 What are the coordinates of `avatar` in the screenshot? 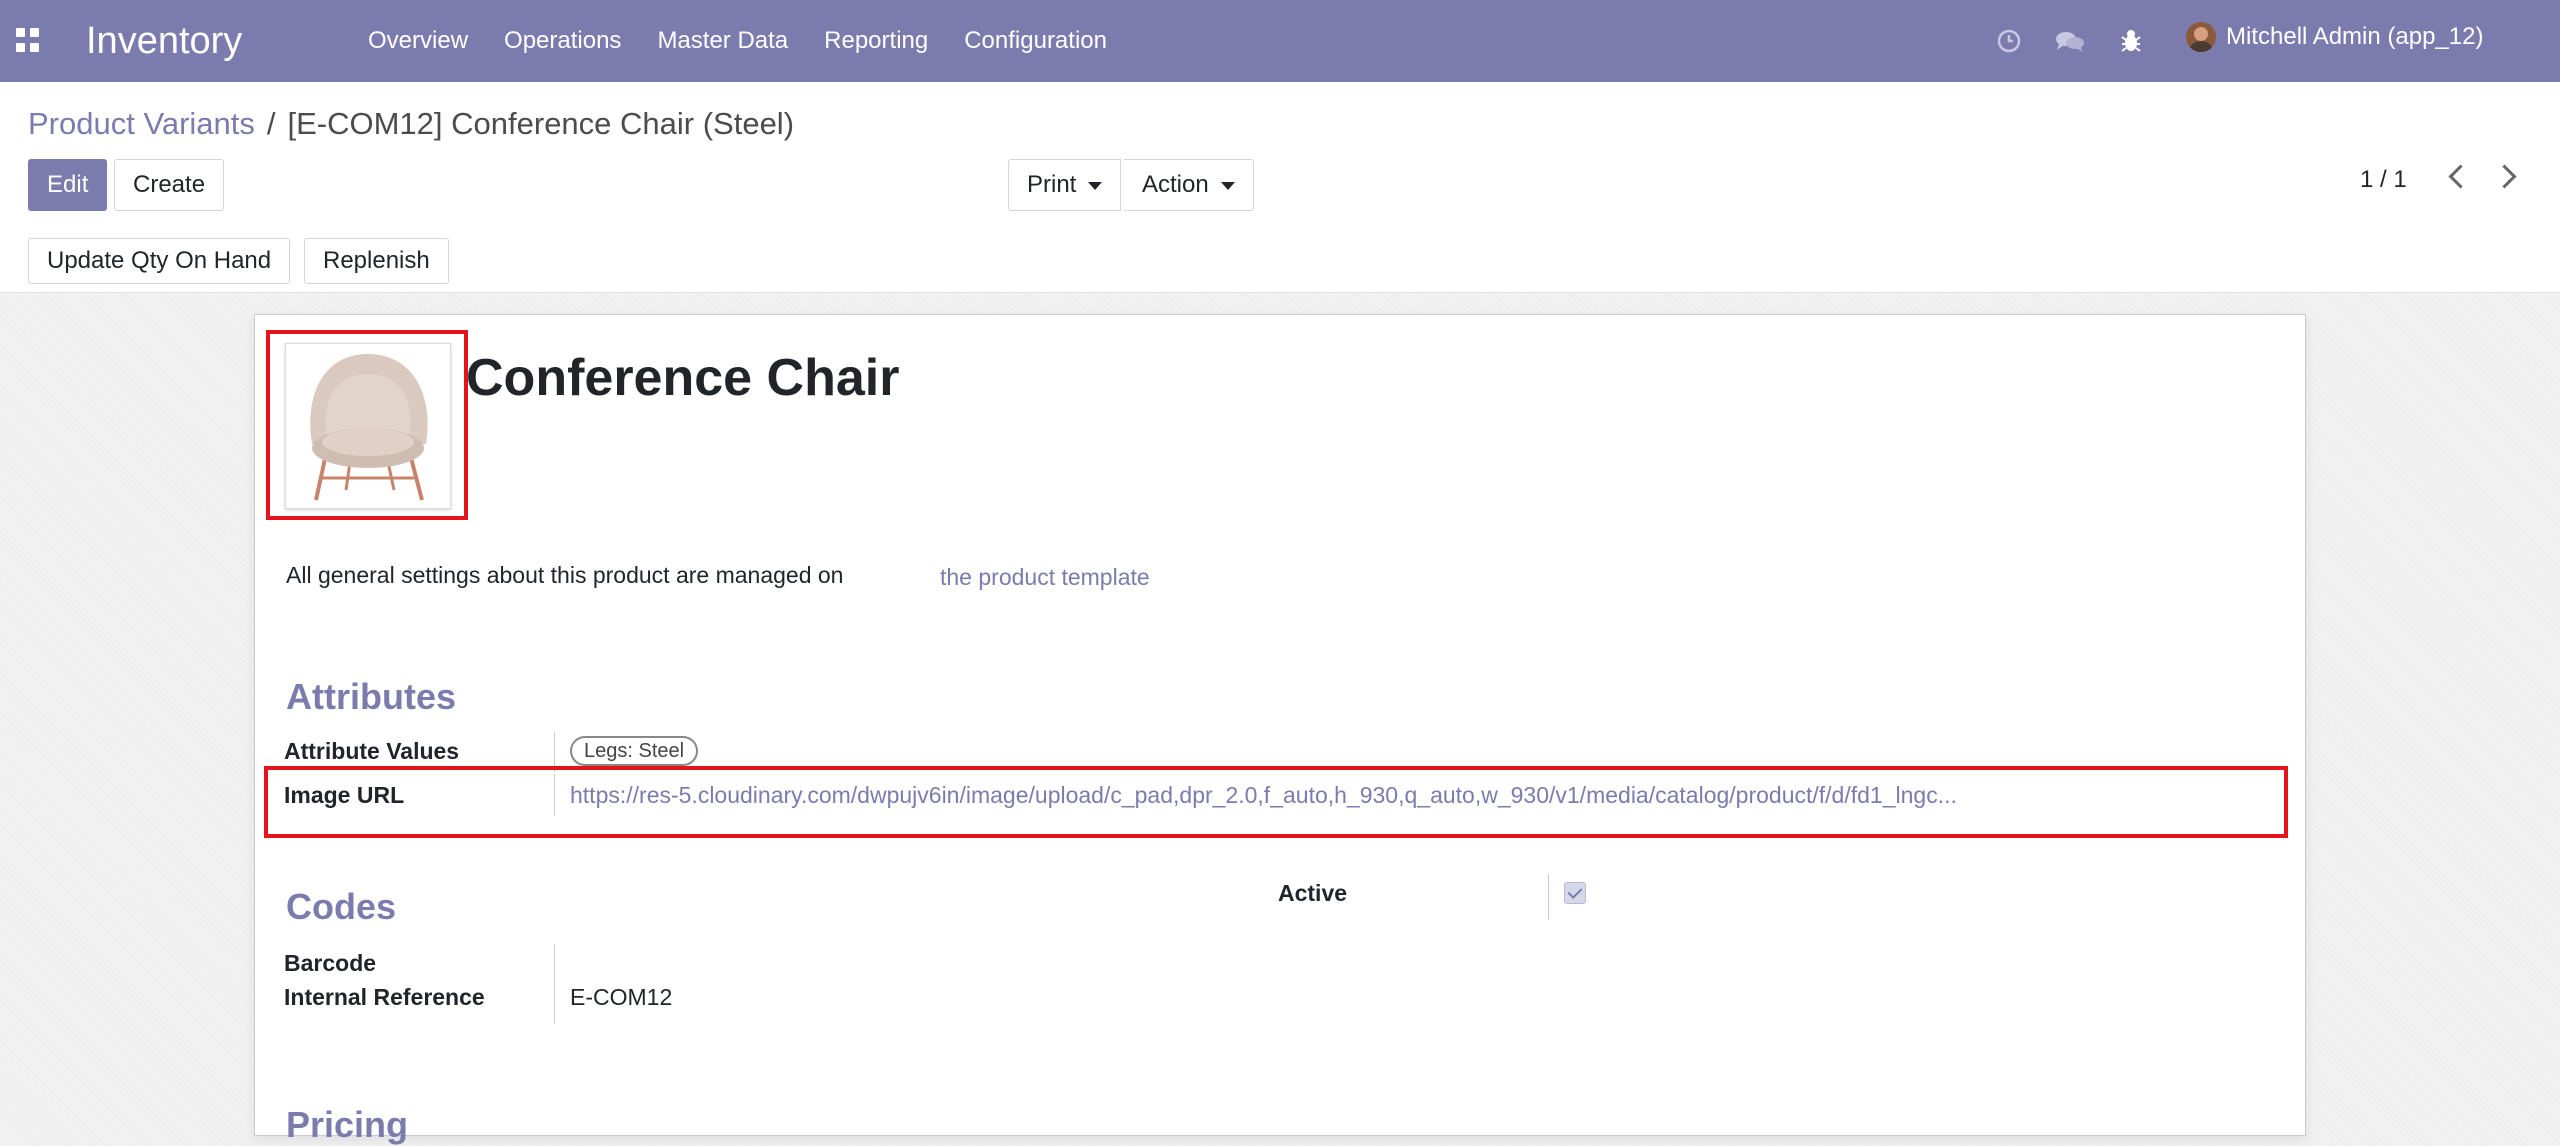 It's located at (2201, 37).